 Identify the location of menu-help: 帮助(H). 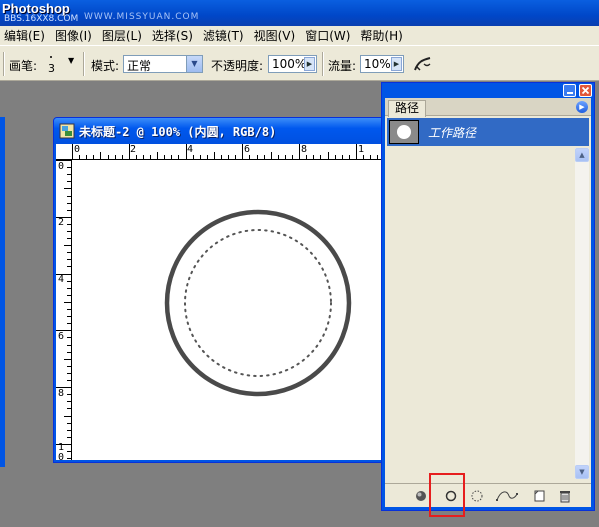
(382, 35).